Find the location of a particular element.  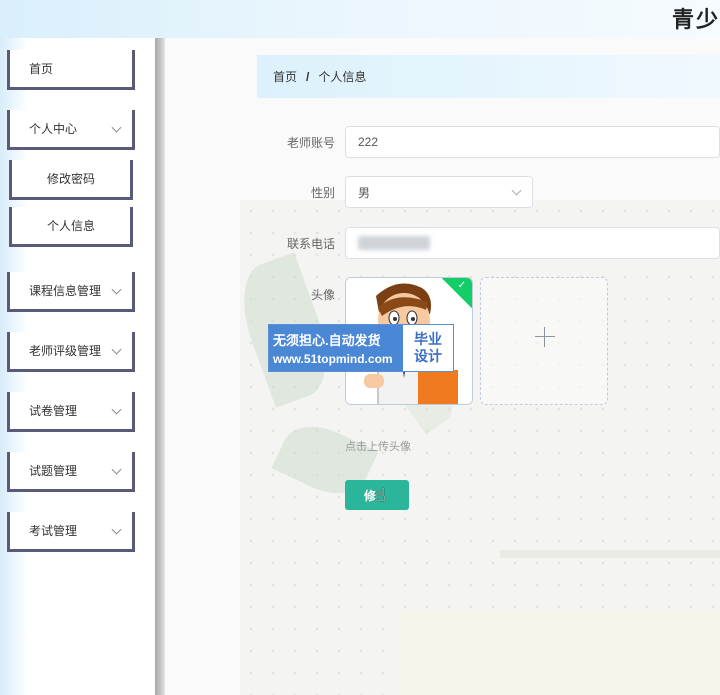

watermark-badge-line1: 毕业 is located at coordinates (428, 339).